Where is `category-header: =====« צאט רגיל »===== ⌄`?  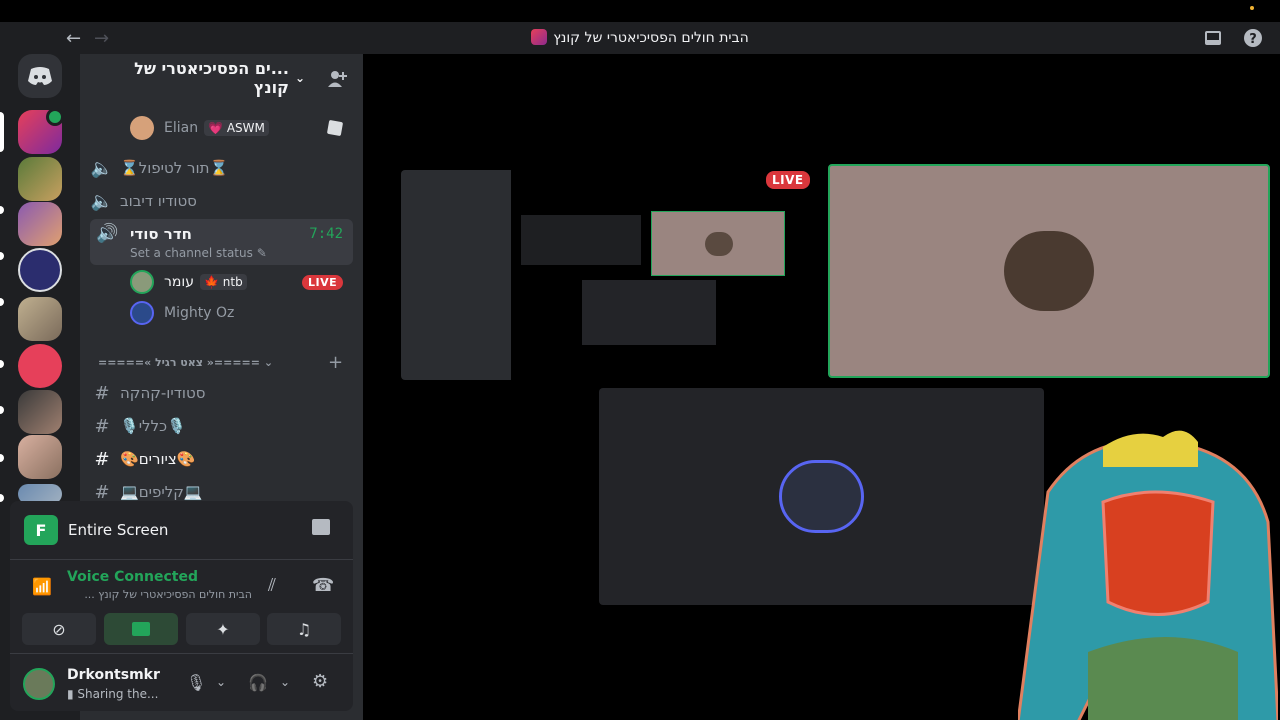
category-header: =====« צאט רגיל »===== ⌄ is located at coordinates (185, 362).